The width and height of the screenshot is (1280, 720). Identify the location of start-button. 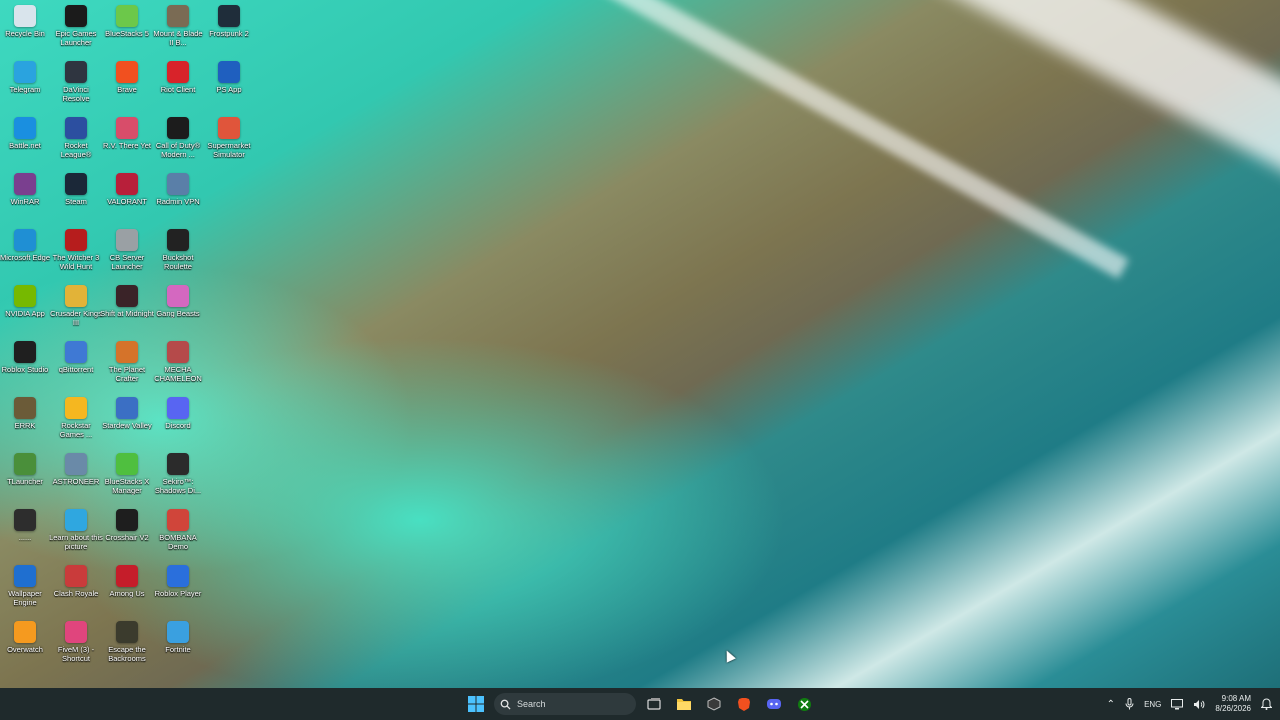
(476, 704).